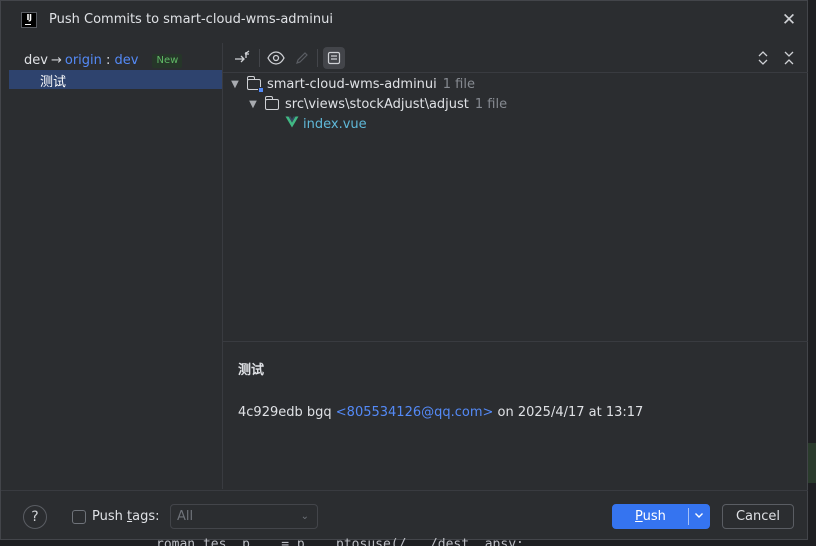 The width and height of the screenshot is (816, 546). Describe the element at coordinates (292, 124) in the screenshot. I see `vue-file-icon` at that location.